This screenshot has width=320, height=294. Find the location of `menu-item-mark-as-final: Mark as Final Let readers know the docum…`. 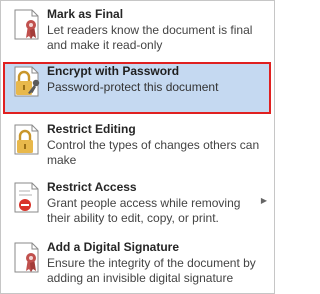

menu-item-mark-as-final: Mark as Final Let readers know the docum… is located at coordinates (137, 31).